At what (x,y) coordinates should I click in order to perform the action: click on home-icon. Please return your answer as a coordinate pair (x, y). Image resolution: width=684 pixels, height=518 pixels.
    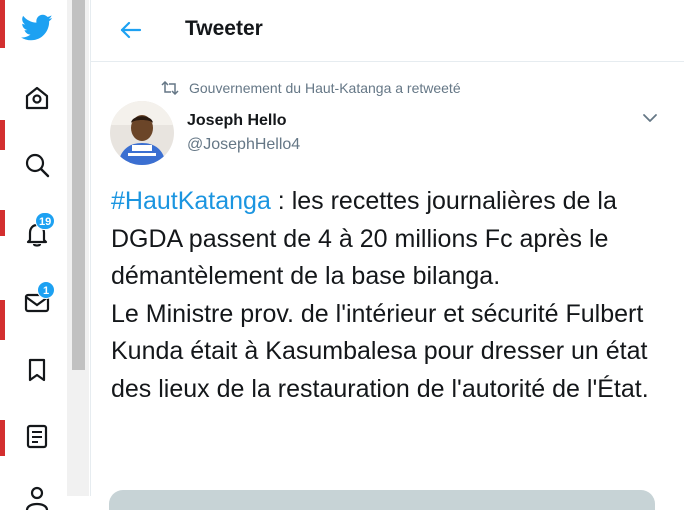
    Looking at the image, I should click on (37, 98).